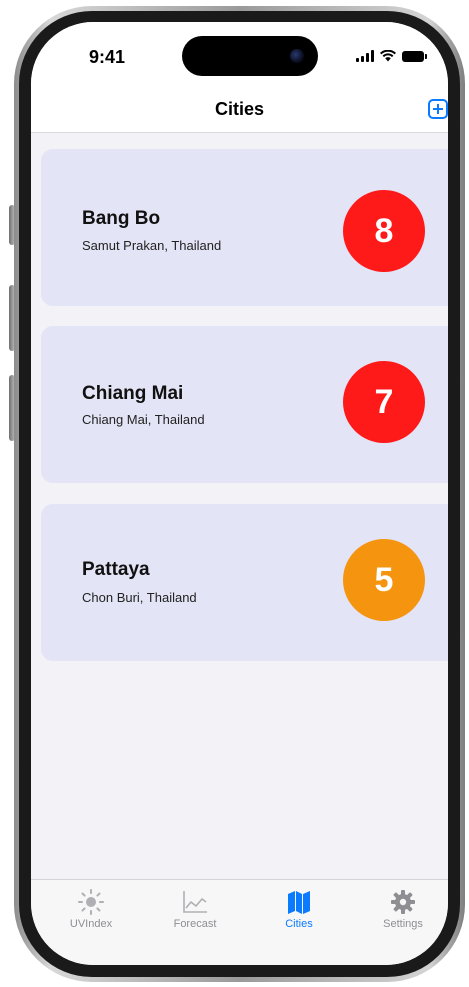 Image resolution: width=469 pixels, height=987 pixels. I want to click on tab-label: Cities, so click(299, 924).